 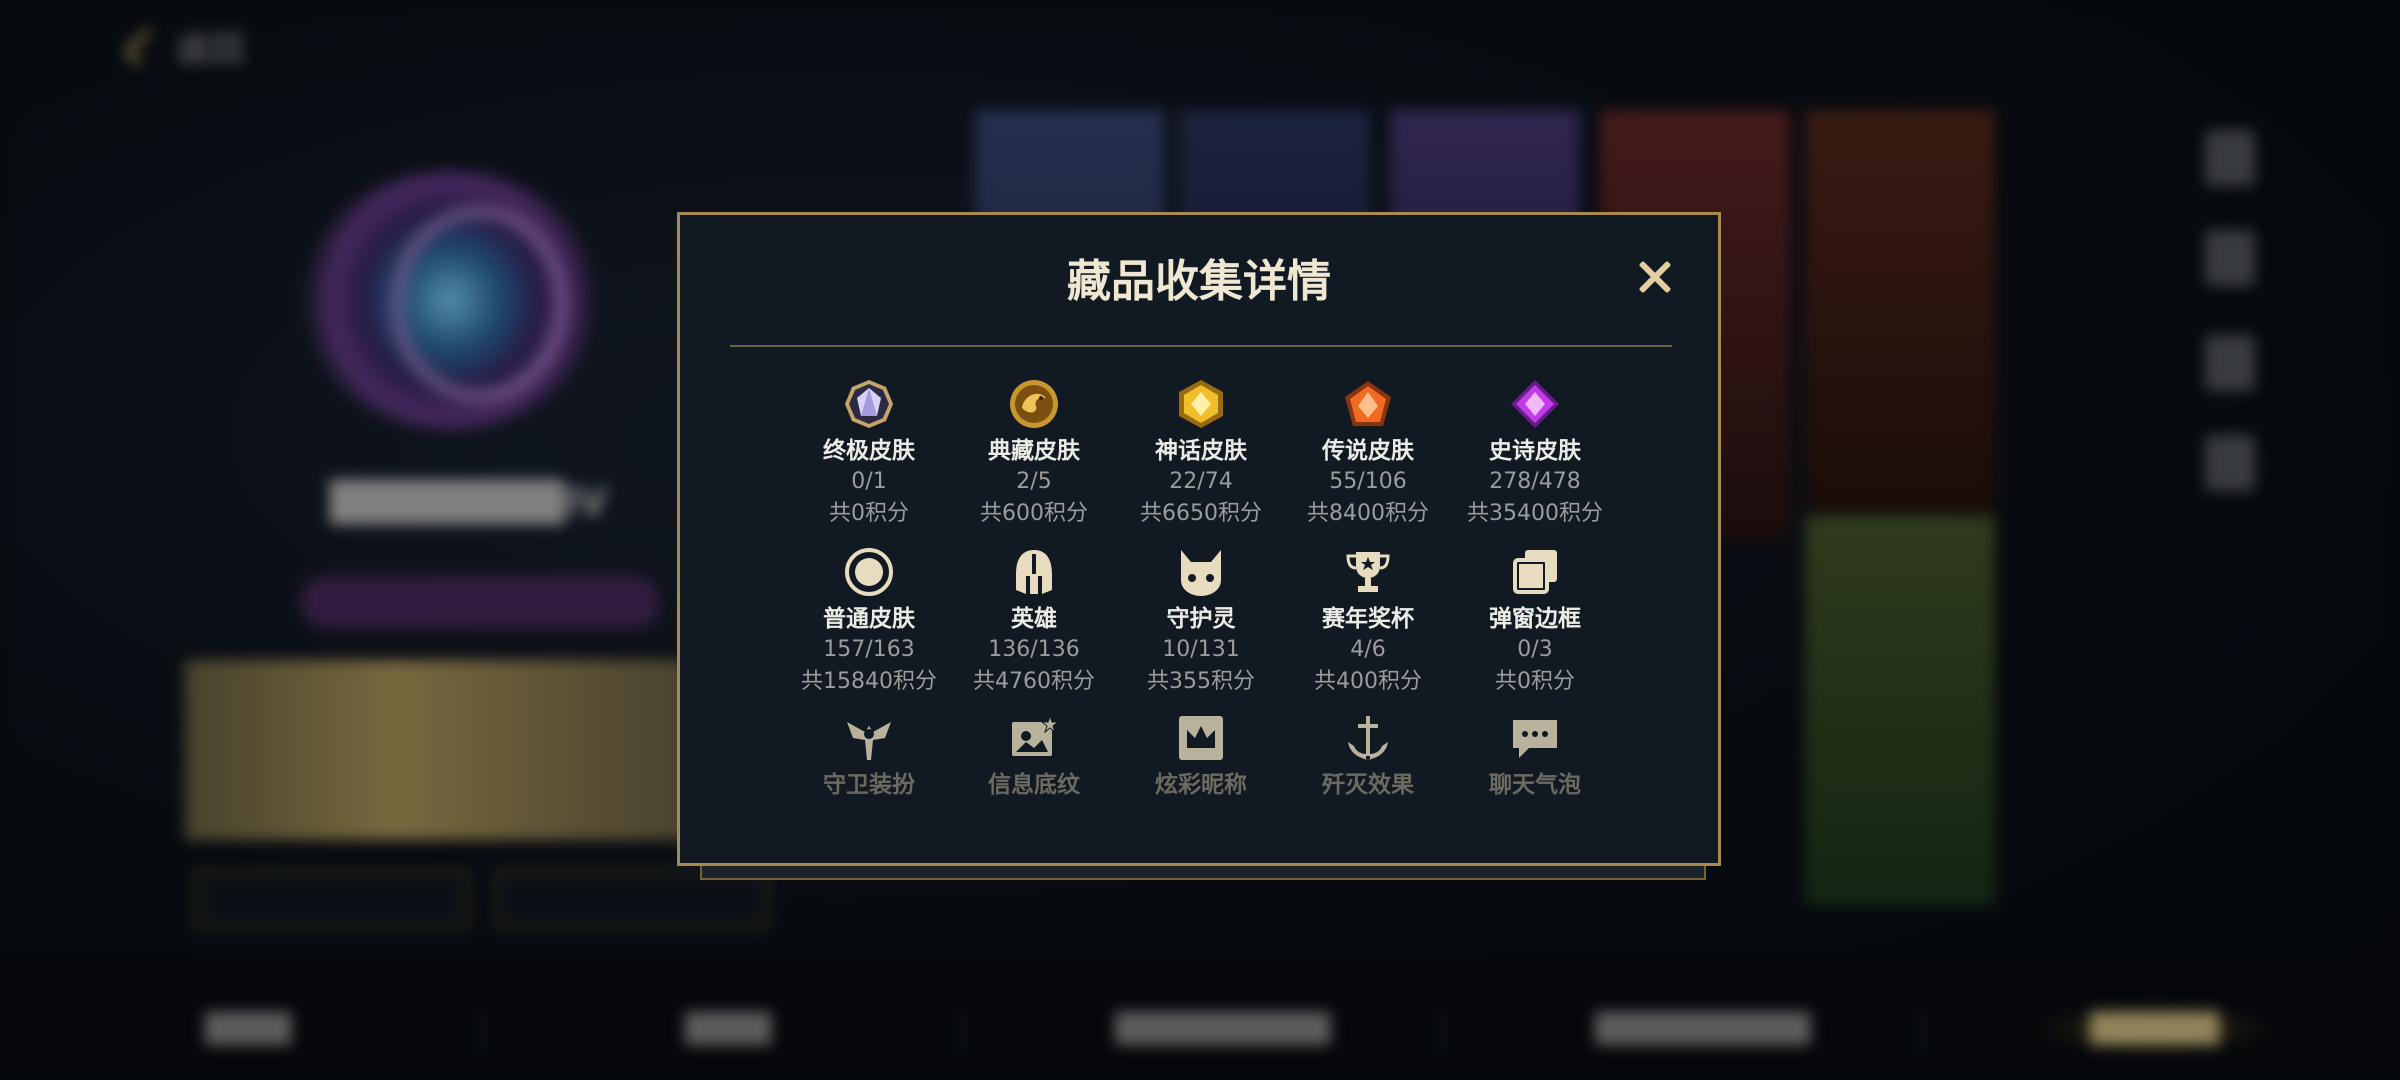 I want to click on collection-item: 弹窗边框 0/3 共0积分, so click(x=1535, y=622).